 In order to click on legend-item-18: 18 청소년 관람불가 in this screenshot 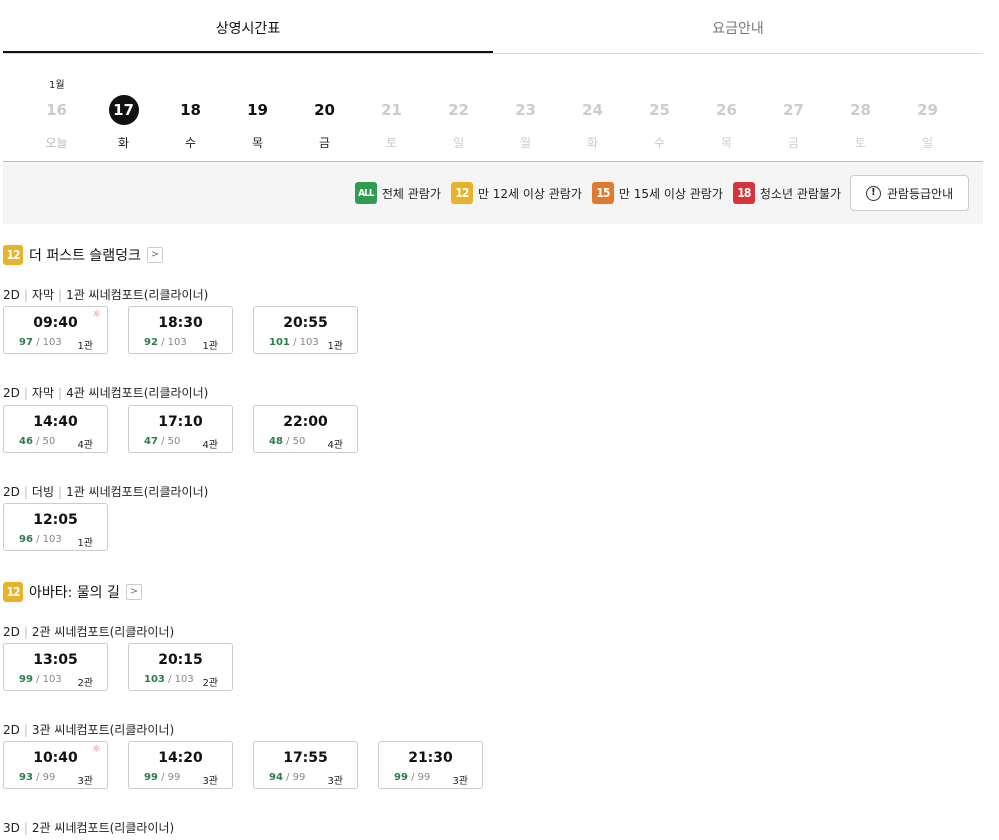, I will do `click(786, 193)`.